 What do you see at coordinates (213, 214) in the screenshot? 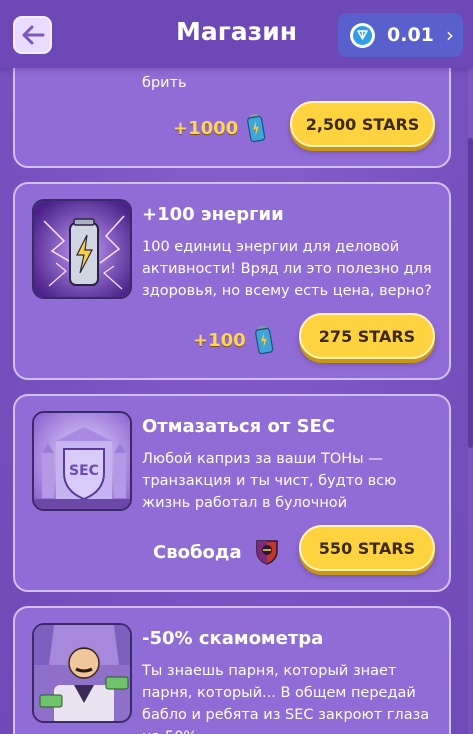
I see `item-title: +100 энергии` at bounding box center [213, 214].